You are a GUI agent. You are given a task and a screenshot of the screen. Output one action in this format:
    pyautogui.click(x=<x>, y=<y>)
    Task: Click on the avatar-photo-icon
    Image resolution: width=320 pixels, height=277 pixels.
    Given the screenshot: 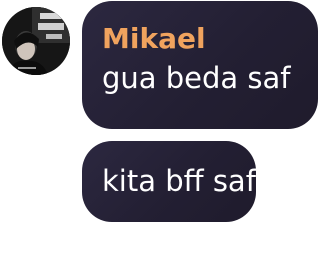 What is the action you would take?
    pyautogui.click(x=36, y=41)
    